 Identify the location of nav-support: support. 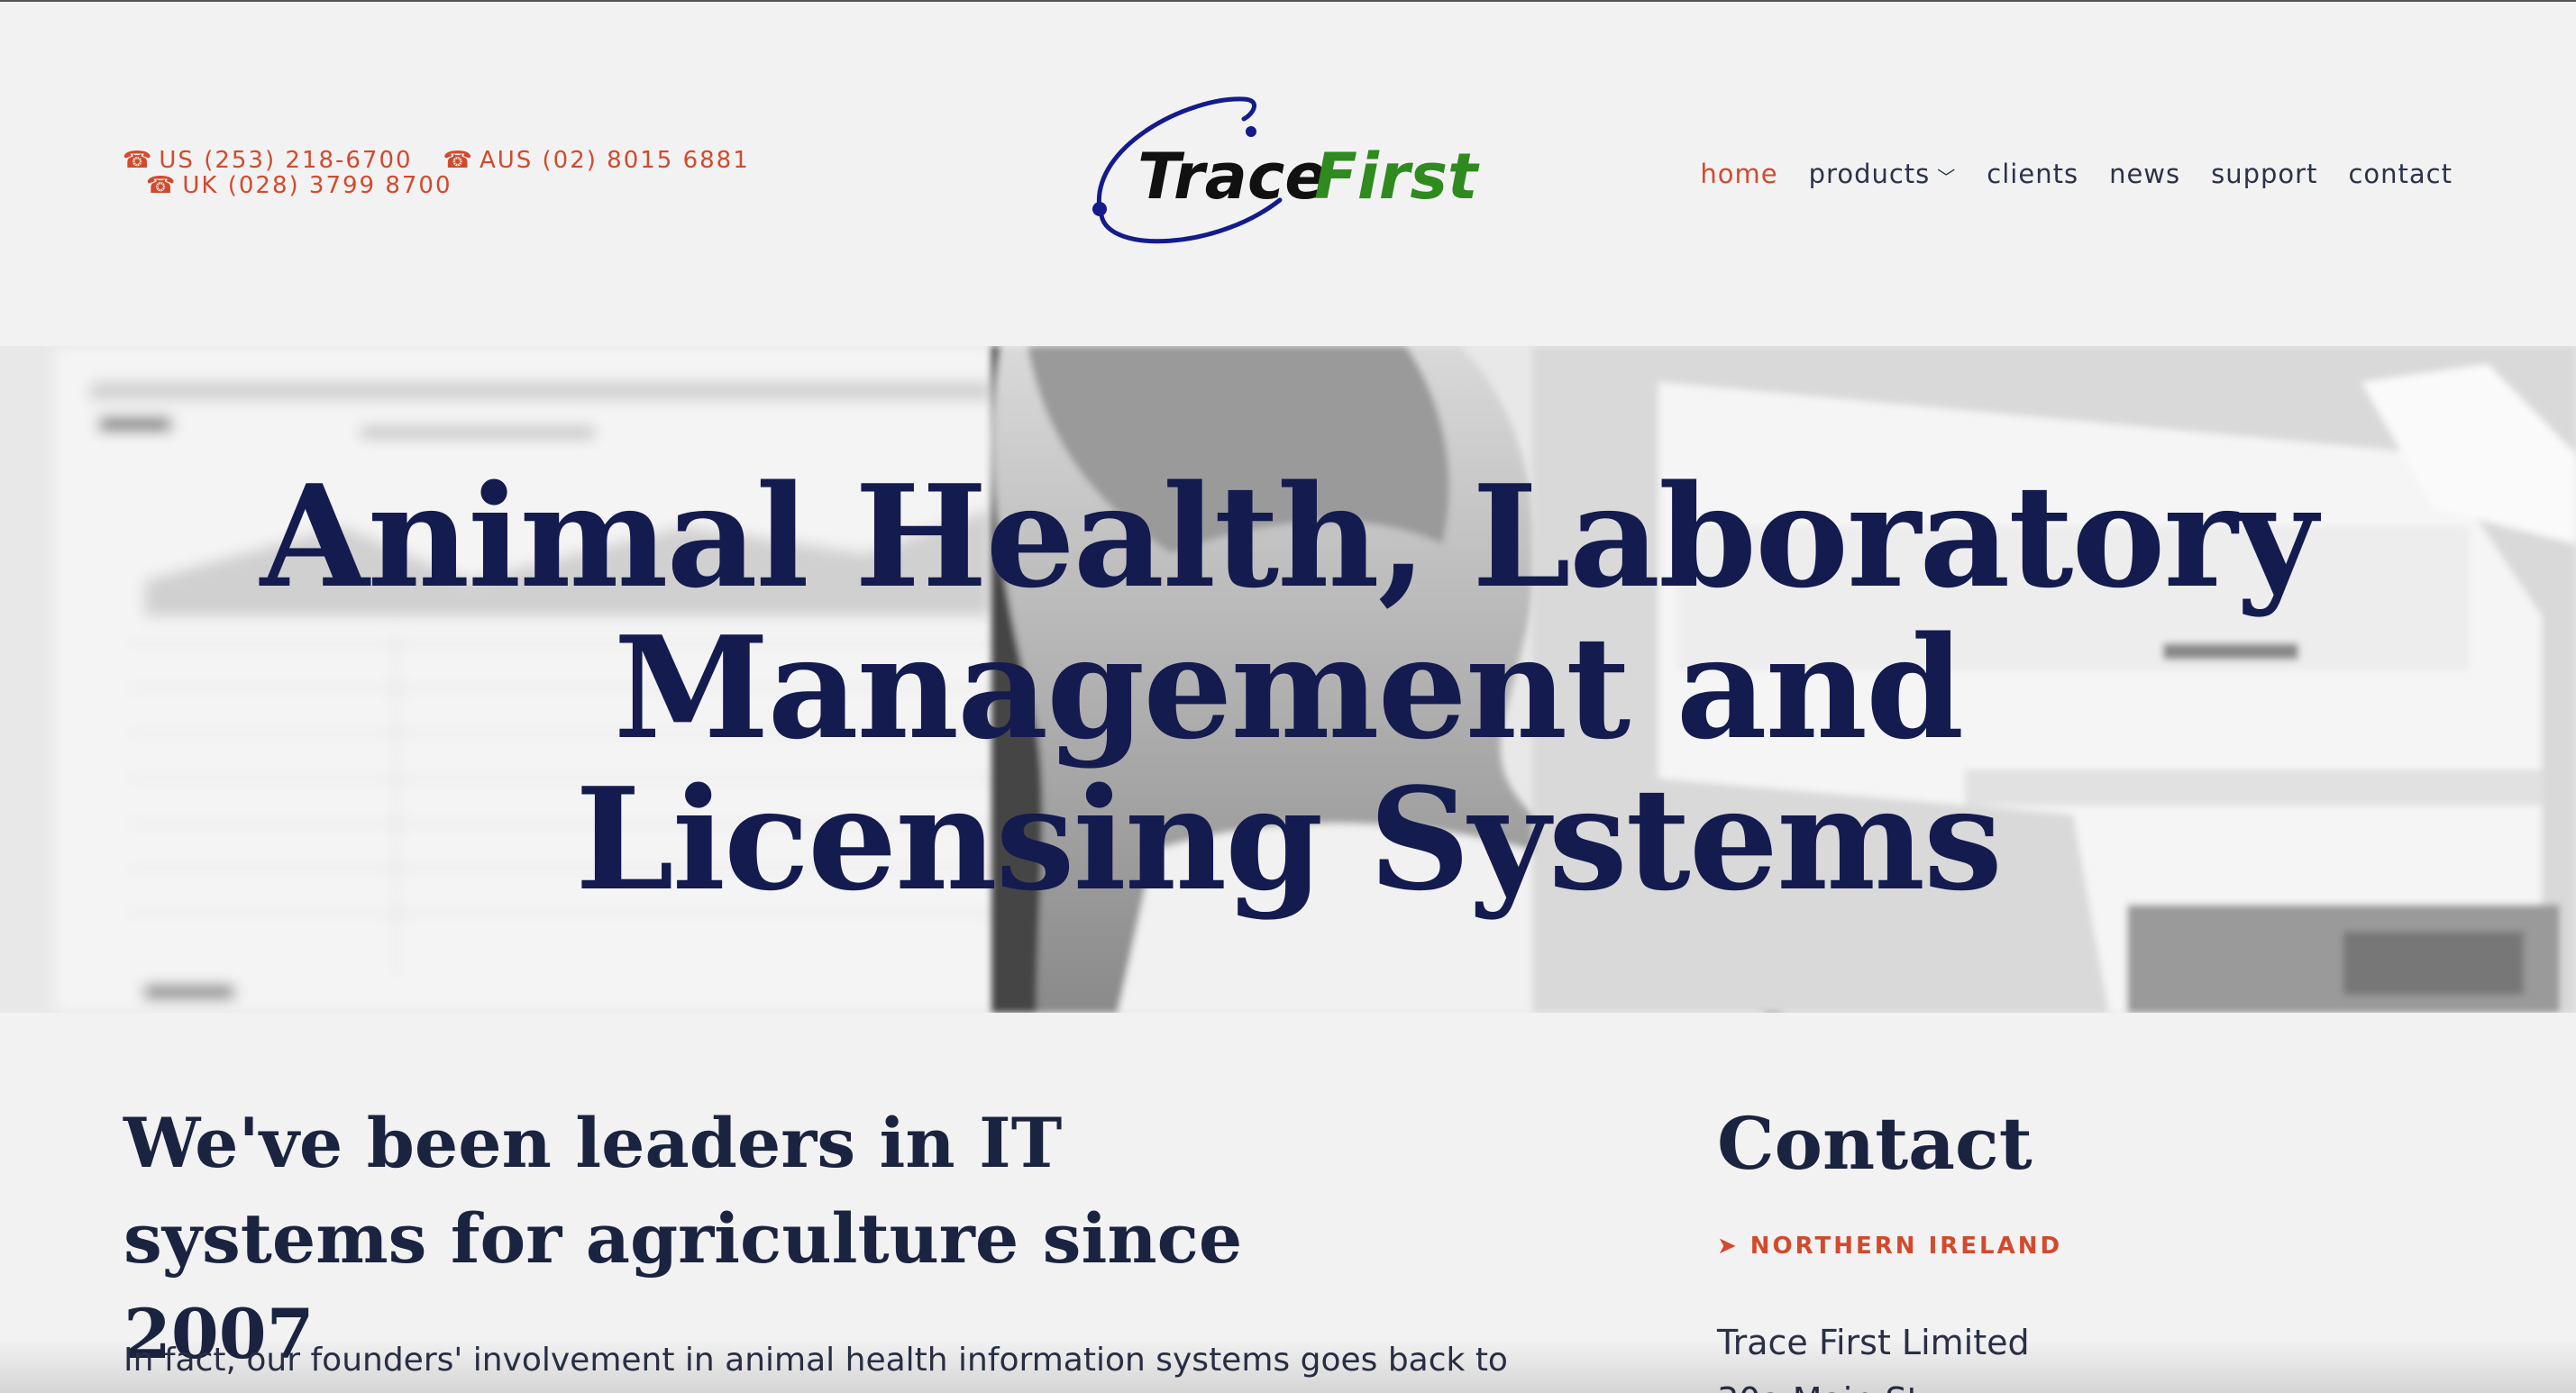
(2264, 174).